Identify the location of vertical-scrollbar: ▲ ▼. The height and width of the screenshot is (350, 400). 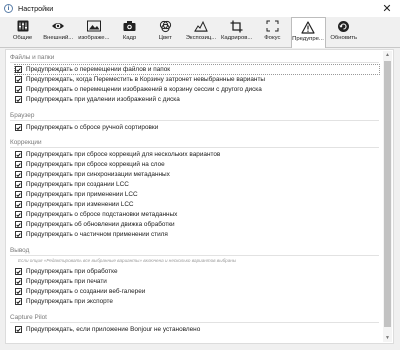
(387, 196).